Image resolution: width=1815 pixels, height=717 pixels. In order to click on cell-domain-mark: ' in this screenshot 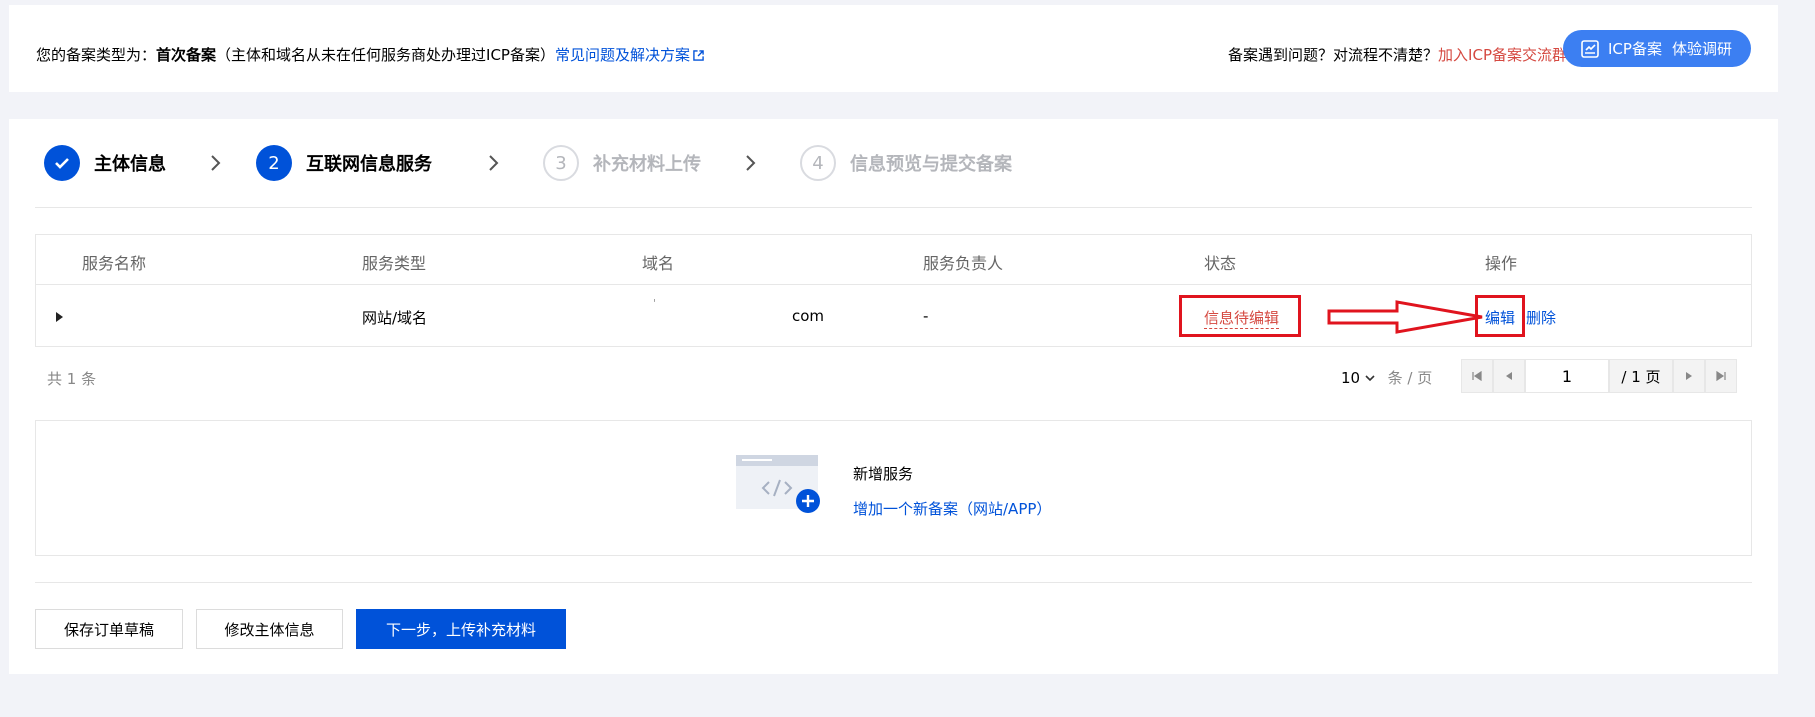, I will do `click(655, 303)`.